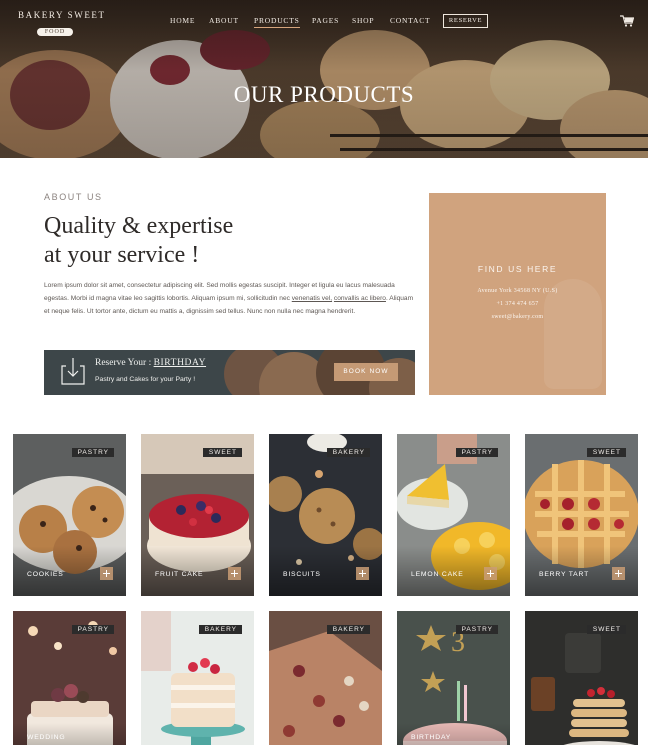 The height and width of the screenshot is (745, 648). I want to click on reserve-button: RESERVE, so click(465, 21).